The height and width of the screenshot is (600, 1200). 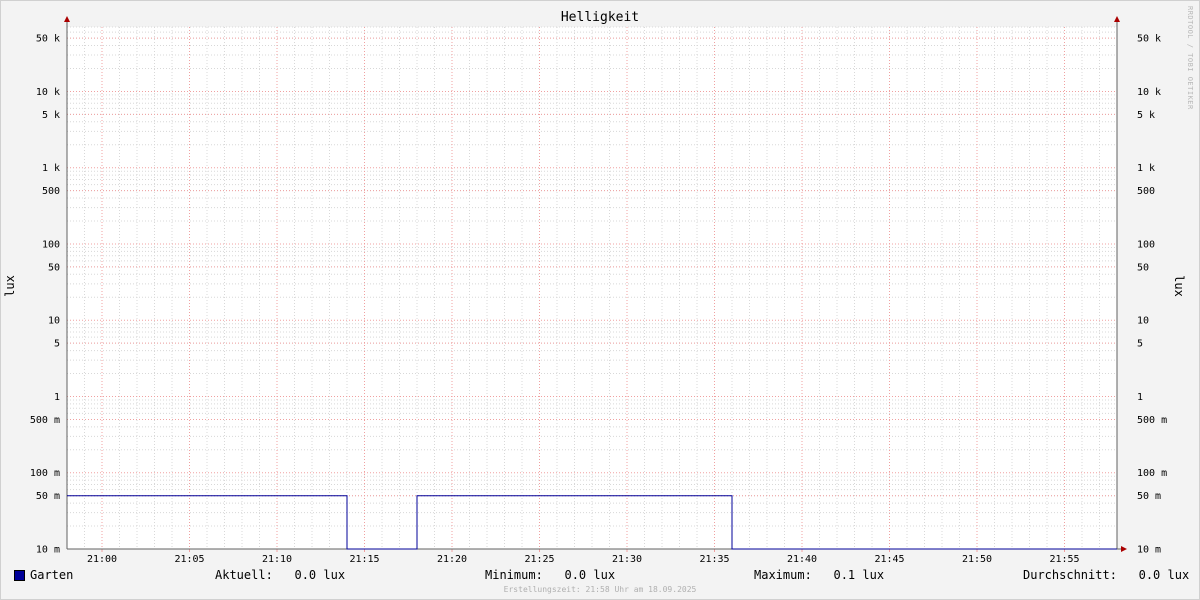 What do you see at coordinates (57, 397) in the screenshot?
I see `y-tick-label-left: 1` at bounding box center [57, 397].